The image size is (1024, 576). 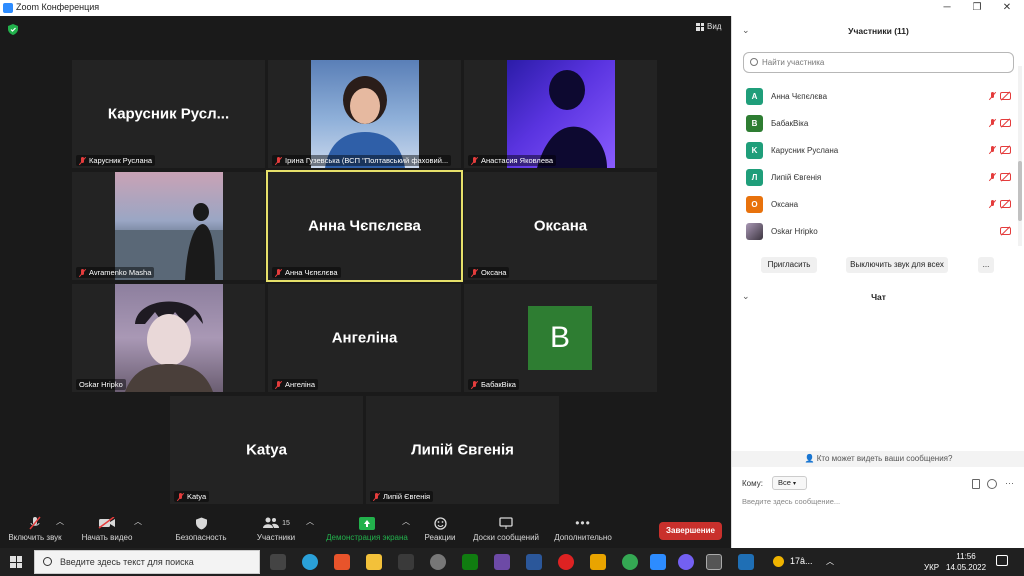 I want to click on tile-caption: Липій Євгенія, so click(x=402, y=496).